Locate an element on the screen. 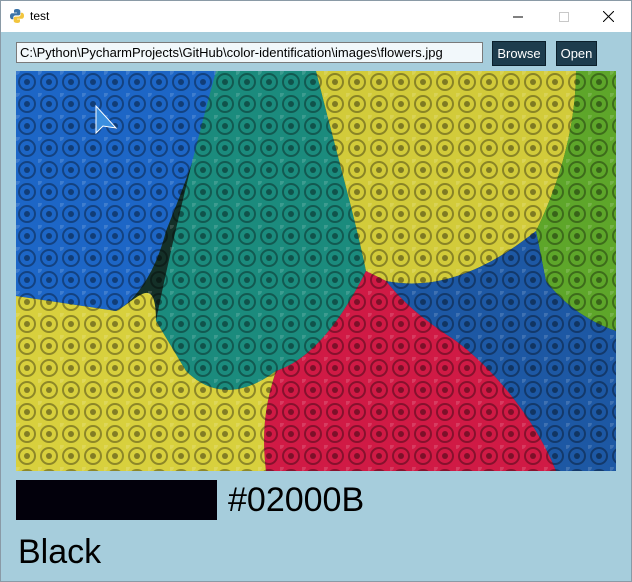  minimize-button is located at coordinates (518, 16).